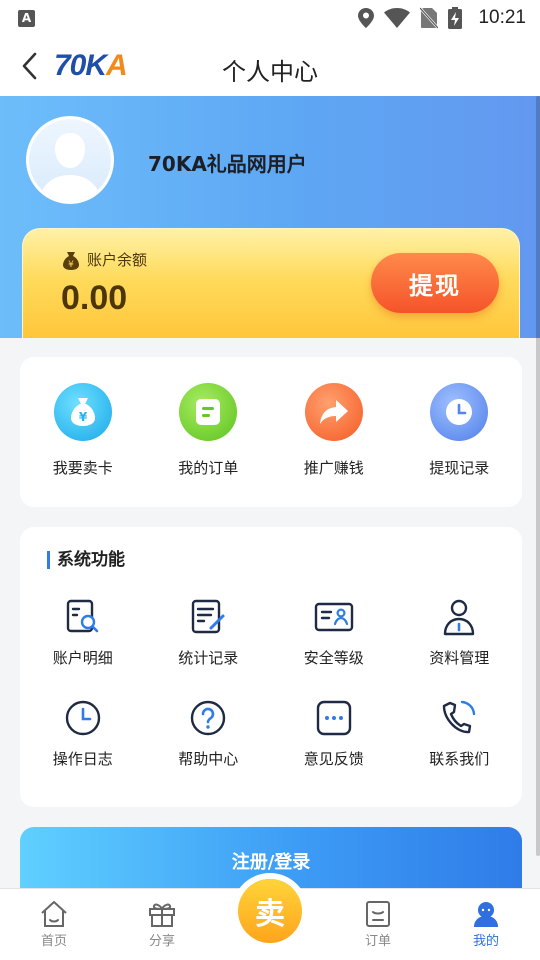  What do you see at coordinates (208, 718) in the screenshot?
I see `help-icon` at bounding box center [208, 718].